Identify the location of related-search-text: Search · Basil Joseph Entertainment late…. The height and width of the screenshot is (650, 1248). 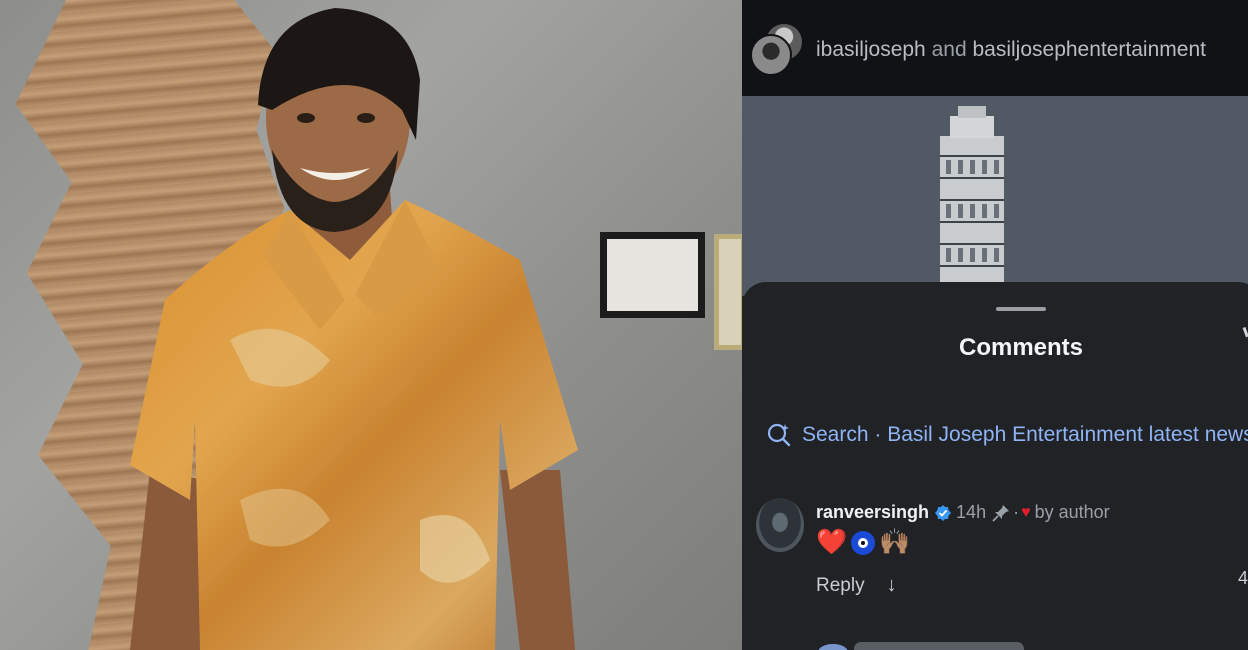
(1025, 435).